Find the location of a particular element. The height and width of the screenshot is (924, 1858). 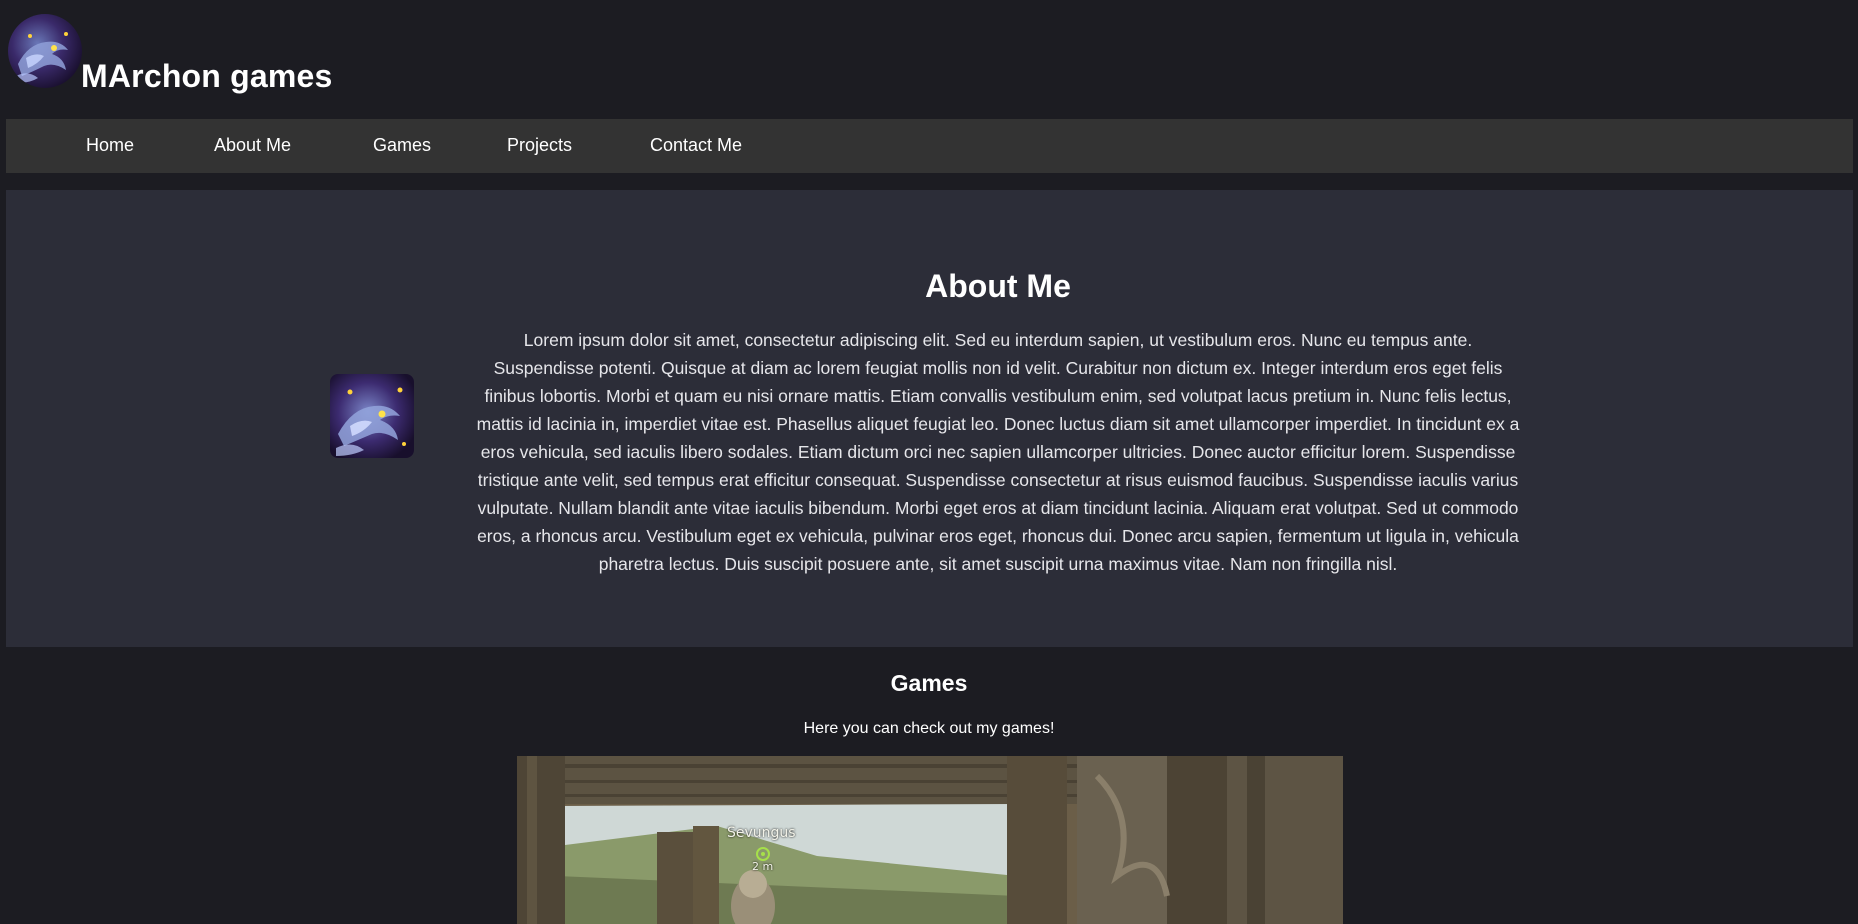

games-subtitle: Here you can check out my games! is located at coordinates (929, 728).